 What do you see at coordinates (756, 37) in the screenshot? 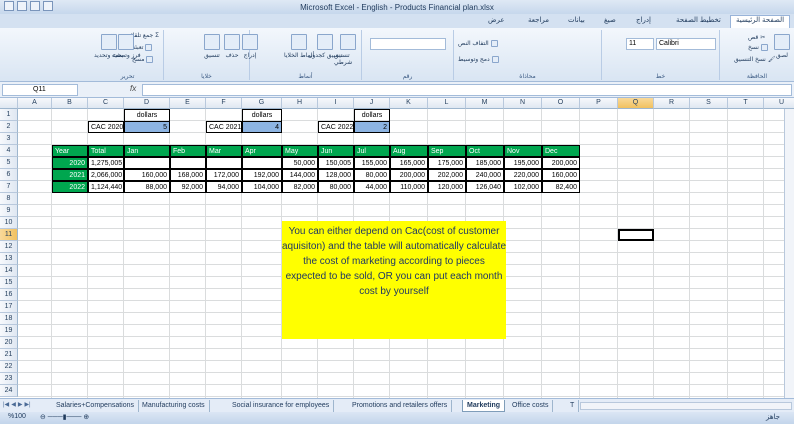
I see `cut-button: قص ✂` at bounding box center [756, 37].